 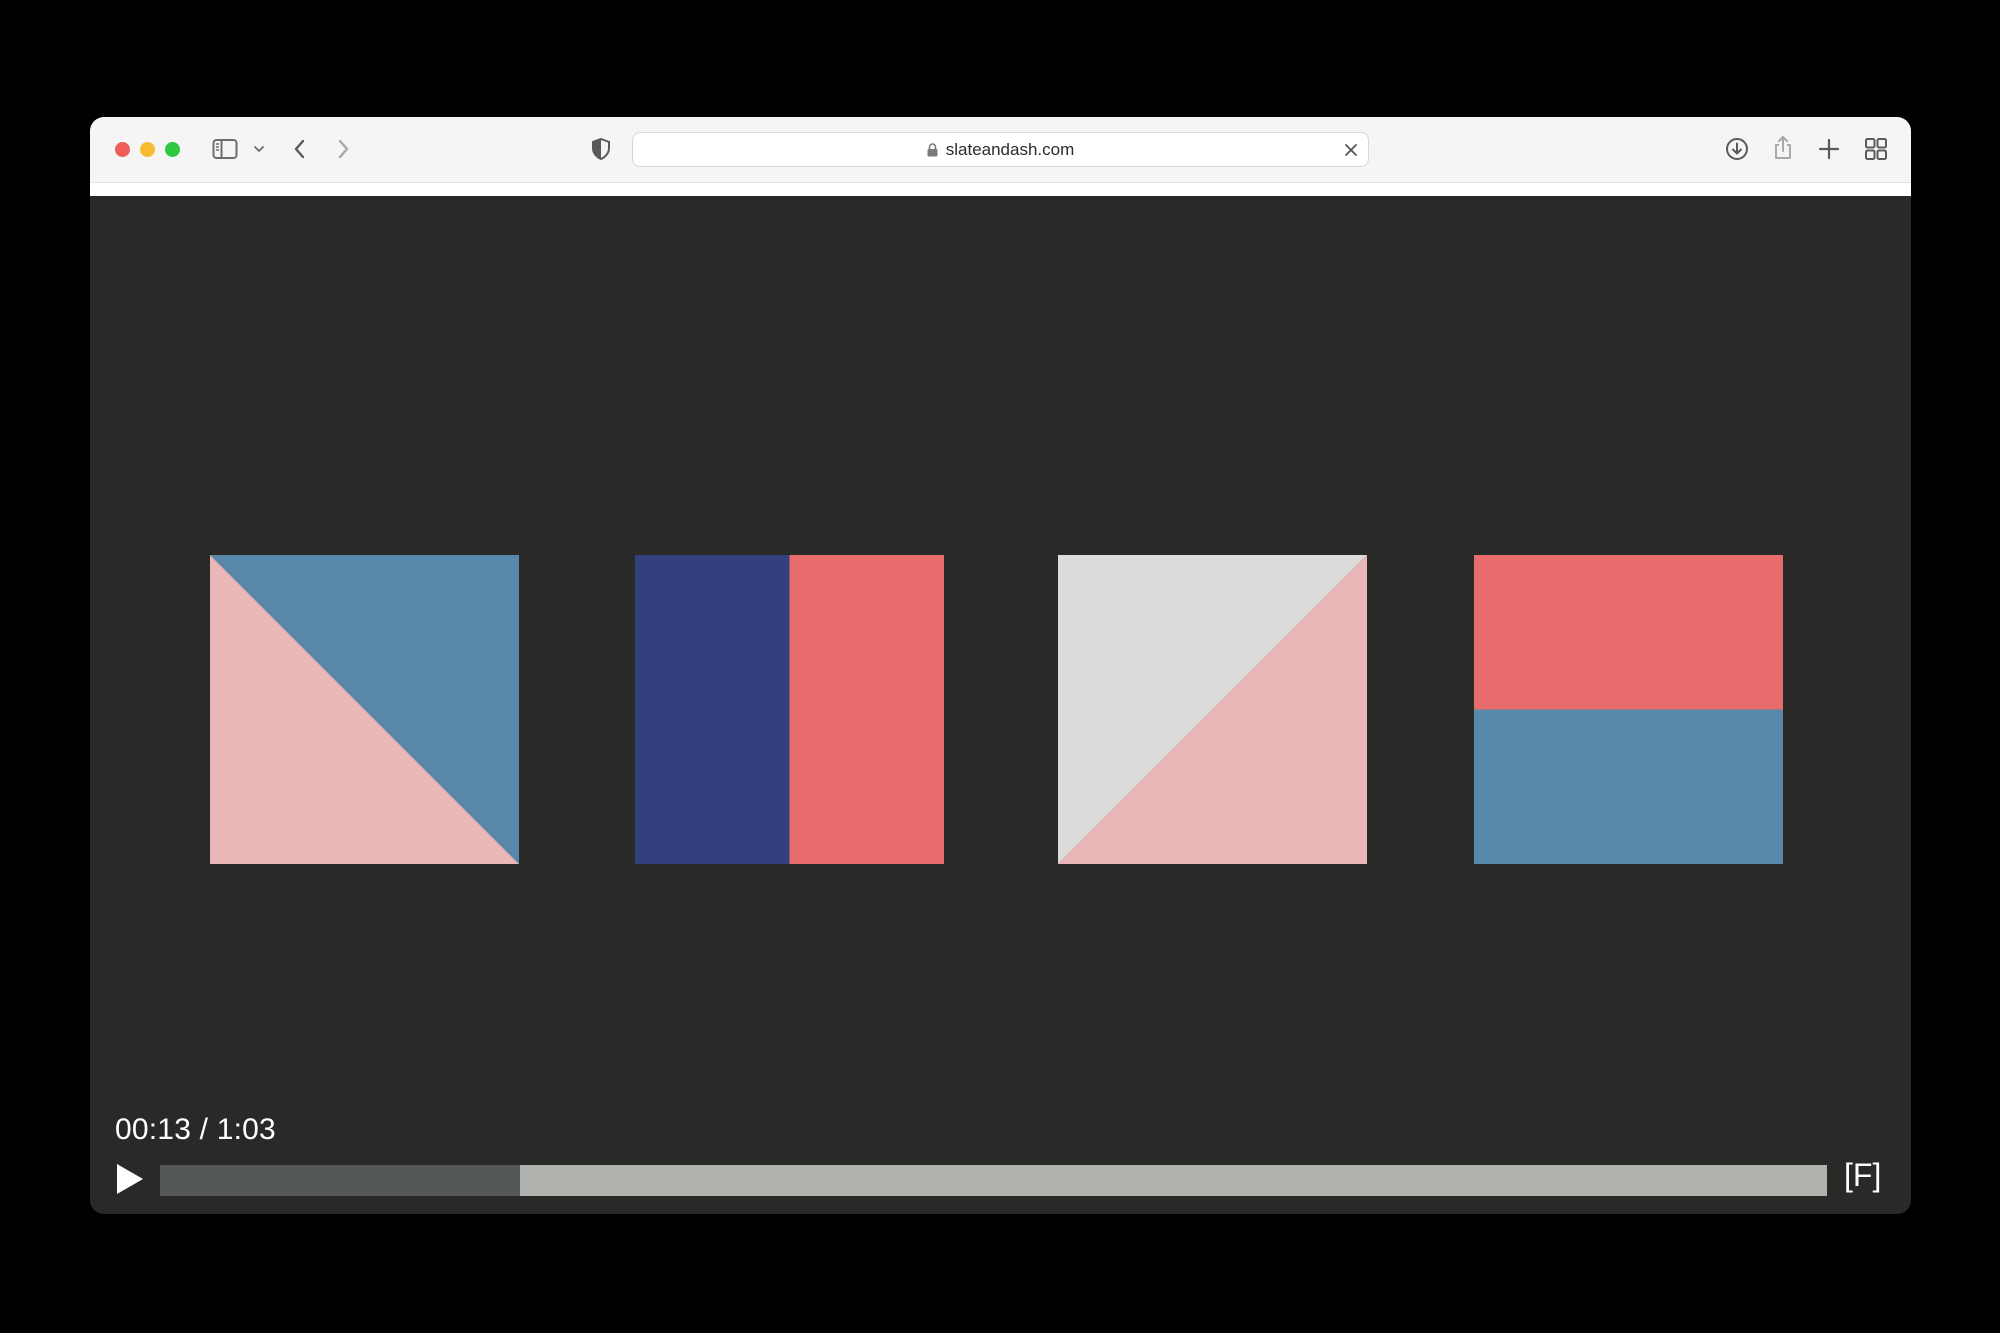 What do you see at coordinates (1783, 148) in the screenshot?
I see `share-icon` at bounding box center [1783, 148].